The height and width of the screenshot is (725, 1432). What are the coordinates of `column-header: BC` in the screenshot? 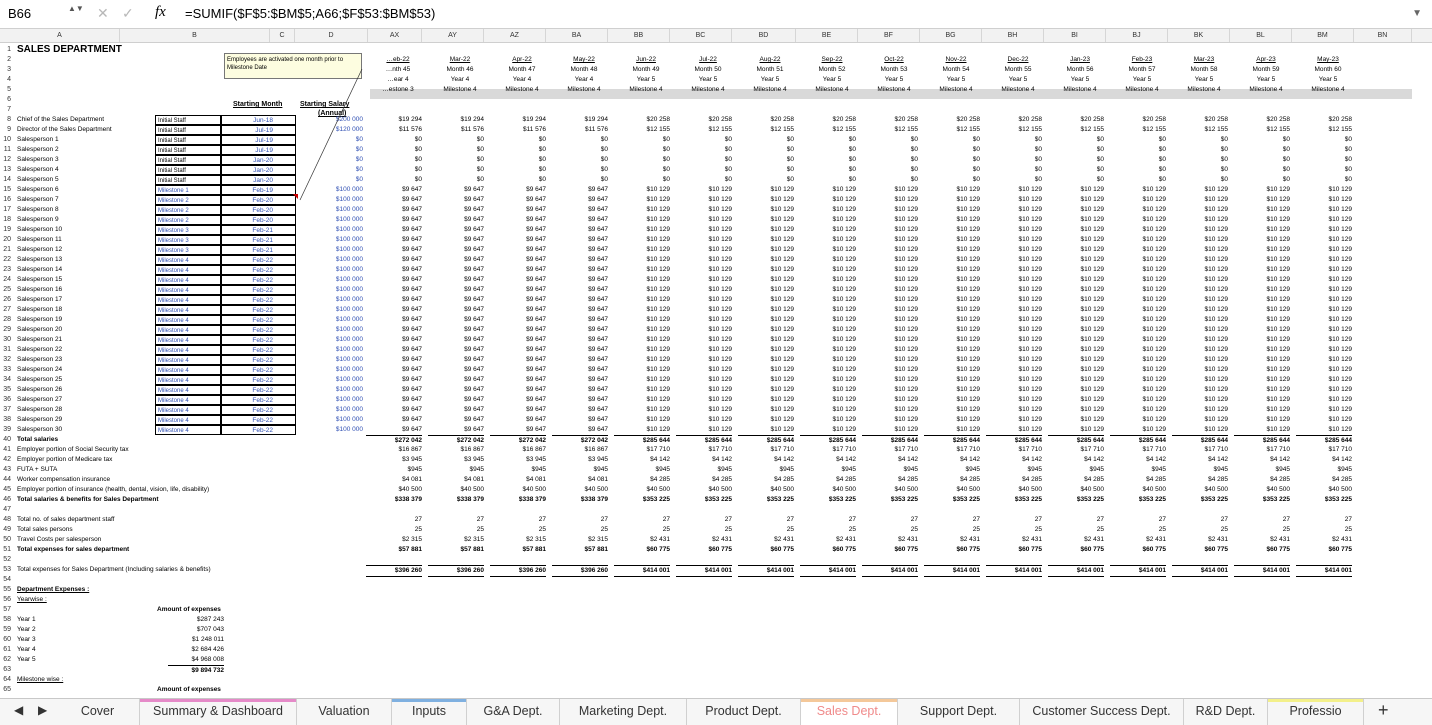 It's located at (701, 35).